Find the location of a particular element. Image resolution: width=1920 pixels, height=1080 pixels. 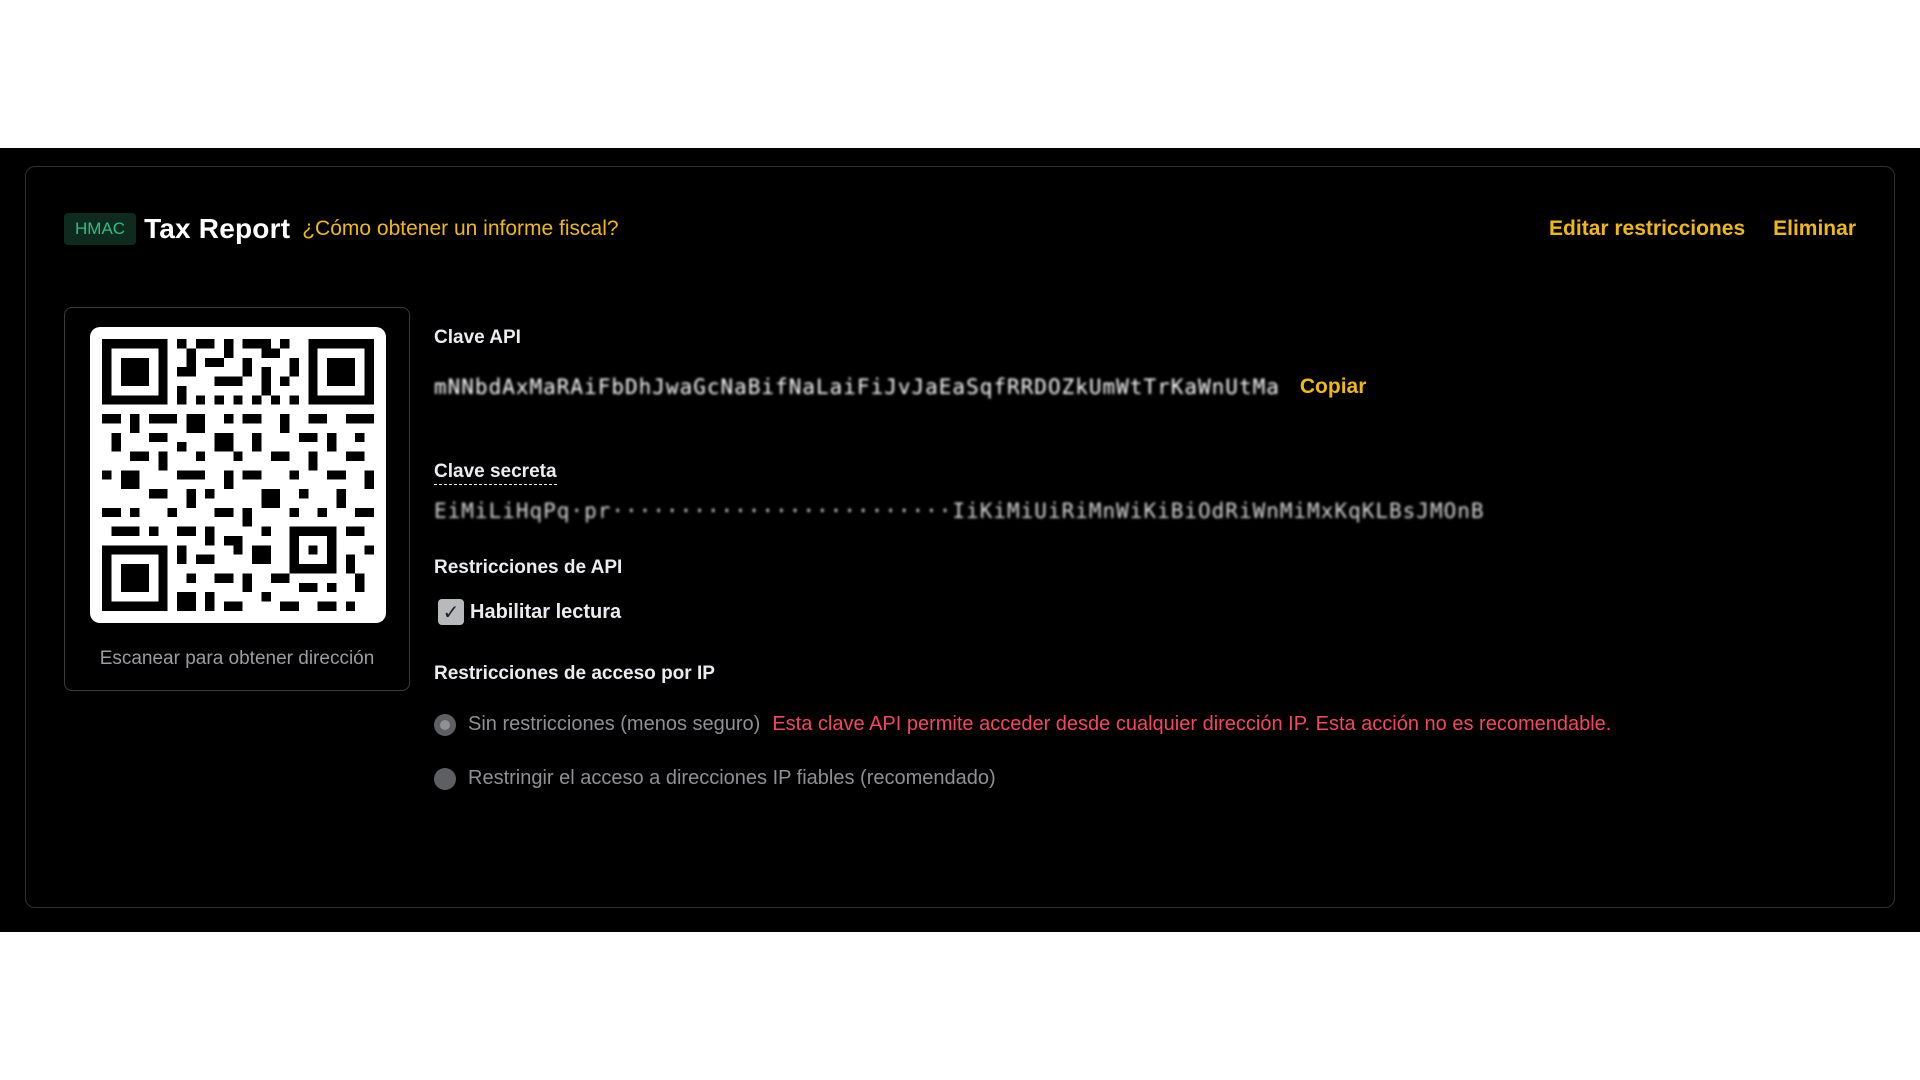

tax-report-help-link: ¿Cómo obtener un informe fiscal? is located at coordinates (460, 229).